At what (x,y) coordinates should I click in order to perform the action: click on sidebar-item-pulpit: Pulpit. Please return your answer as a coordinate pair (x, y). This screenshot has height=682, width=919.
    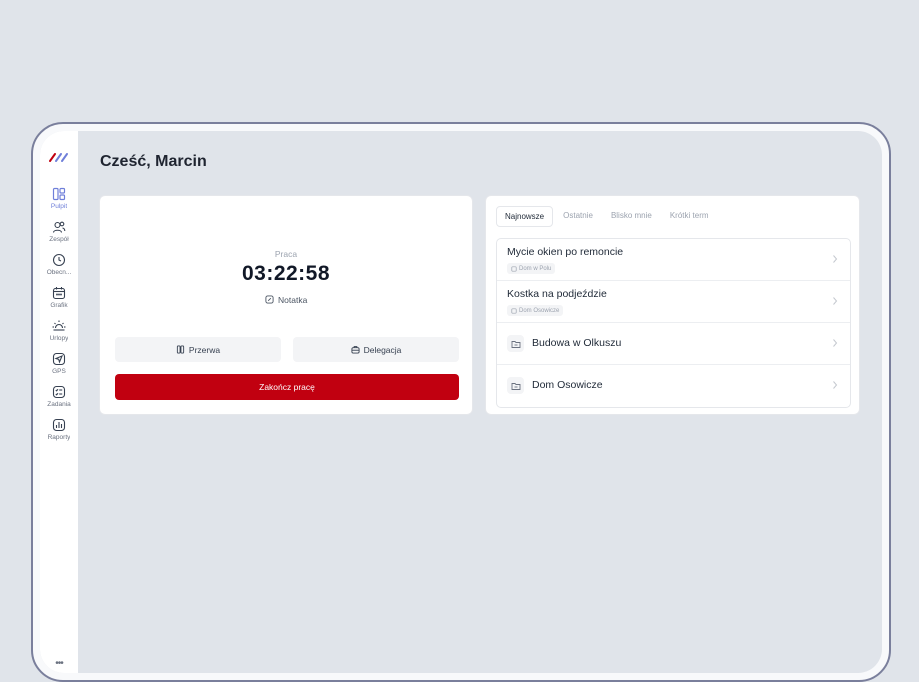
    Looking at the image, I should click on (59, 198).